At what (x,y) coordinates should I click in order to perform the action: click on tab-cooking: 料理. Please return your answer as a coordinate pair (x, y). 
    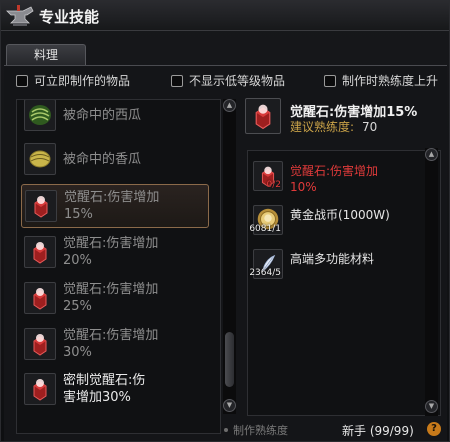
    Looking at the image, I should click on (46, 54).